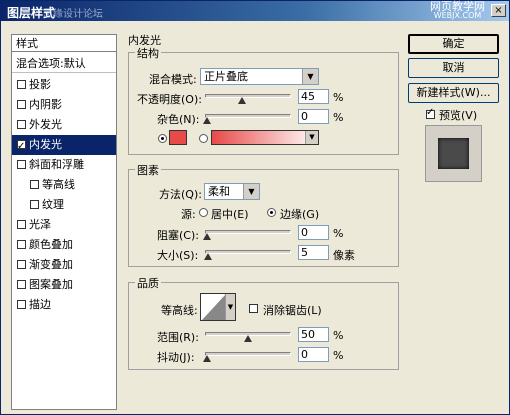 The image size is (510, 415). Describe the element at coordinates (248, 232) in the screenshot. I see `choke-slider` at that location.